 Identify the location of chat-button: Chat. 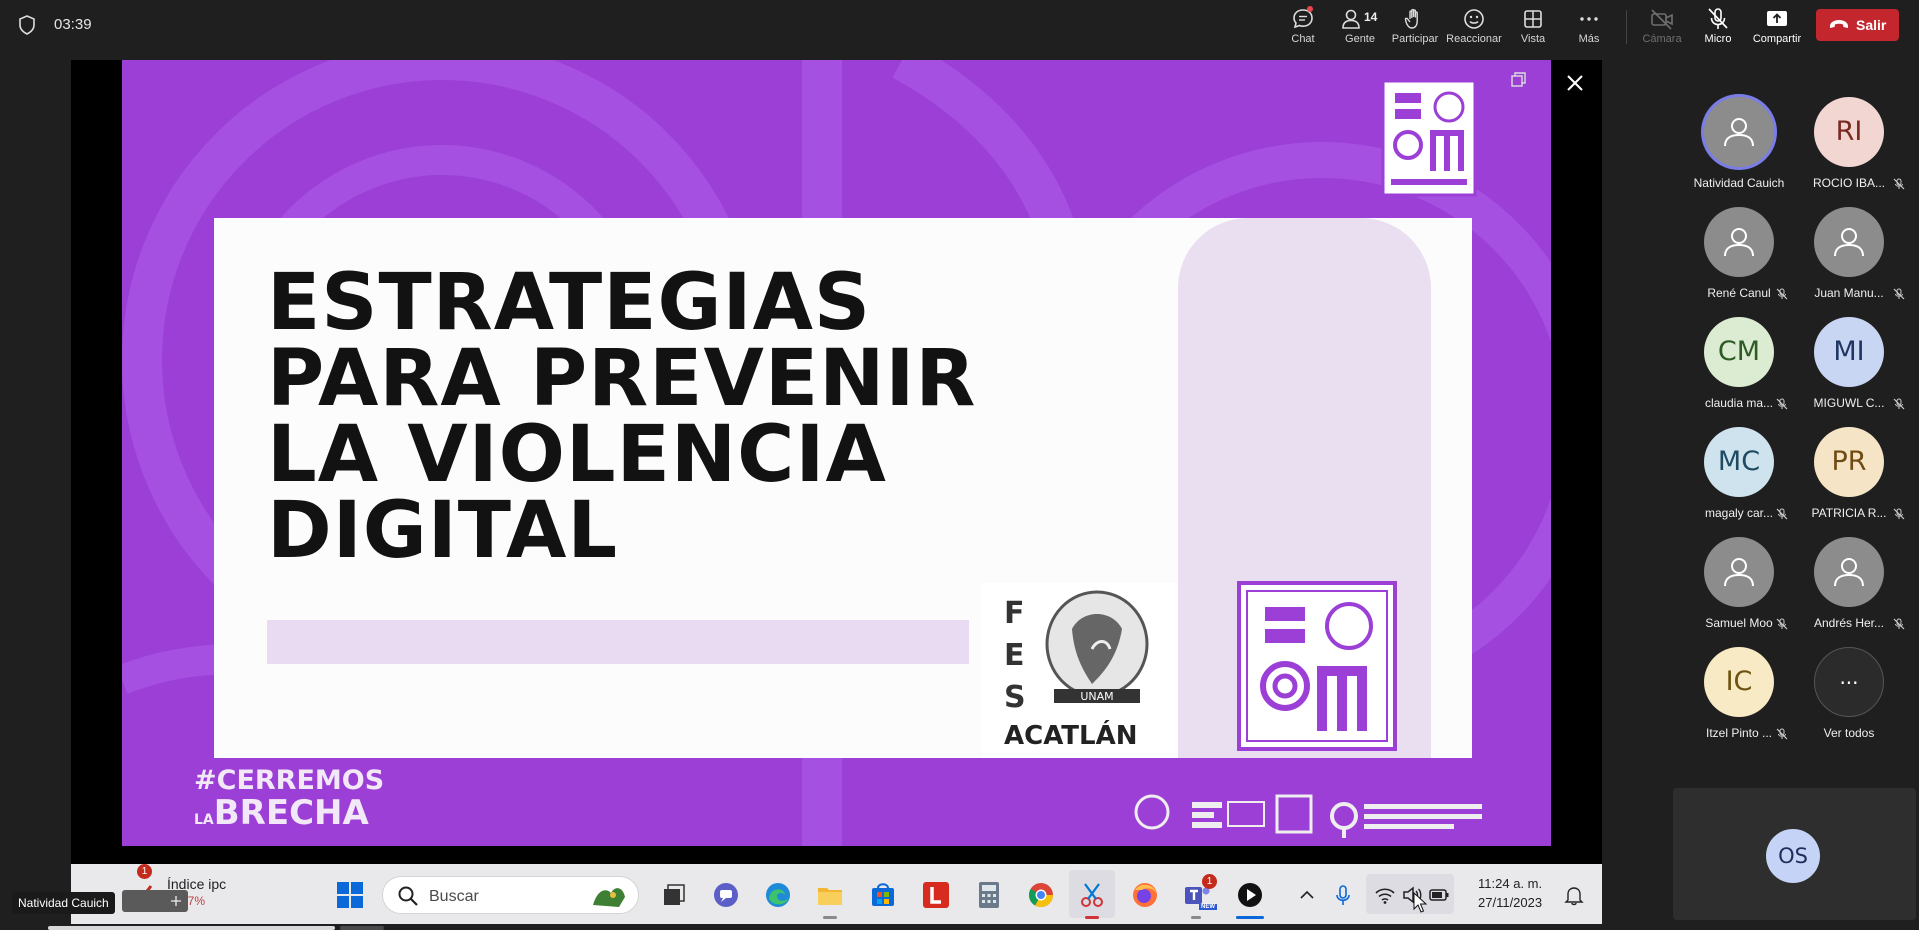
(1303, 28).